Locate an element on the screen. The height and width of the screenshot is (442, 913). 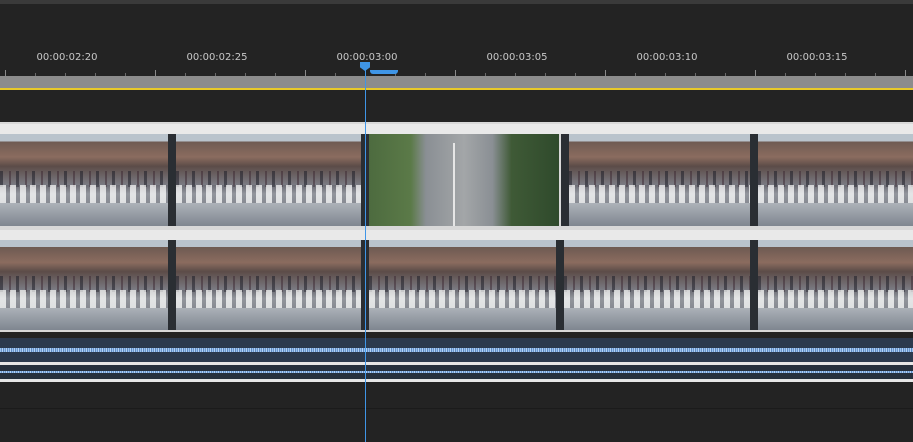
playhead-line is located at coordinates (365, 254).